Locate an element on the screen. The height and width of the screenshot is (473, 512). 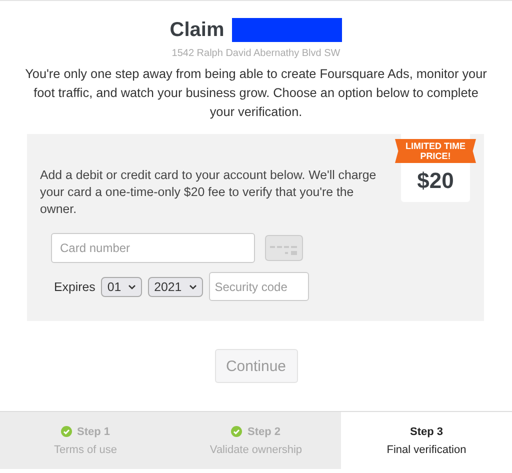
step-title: Step 2 is located at coordinates (263, 432).